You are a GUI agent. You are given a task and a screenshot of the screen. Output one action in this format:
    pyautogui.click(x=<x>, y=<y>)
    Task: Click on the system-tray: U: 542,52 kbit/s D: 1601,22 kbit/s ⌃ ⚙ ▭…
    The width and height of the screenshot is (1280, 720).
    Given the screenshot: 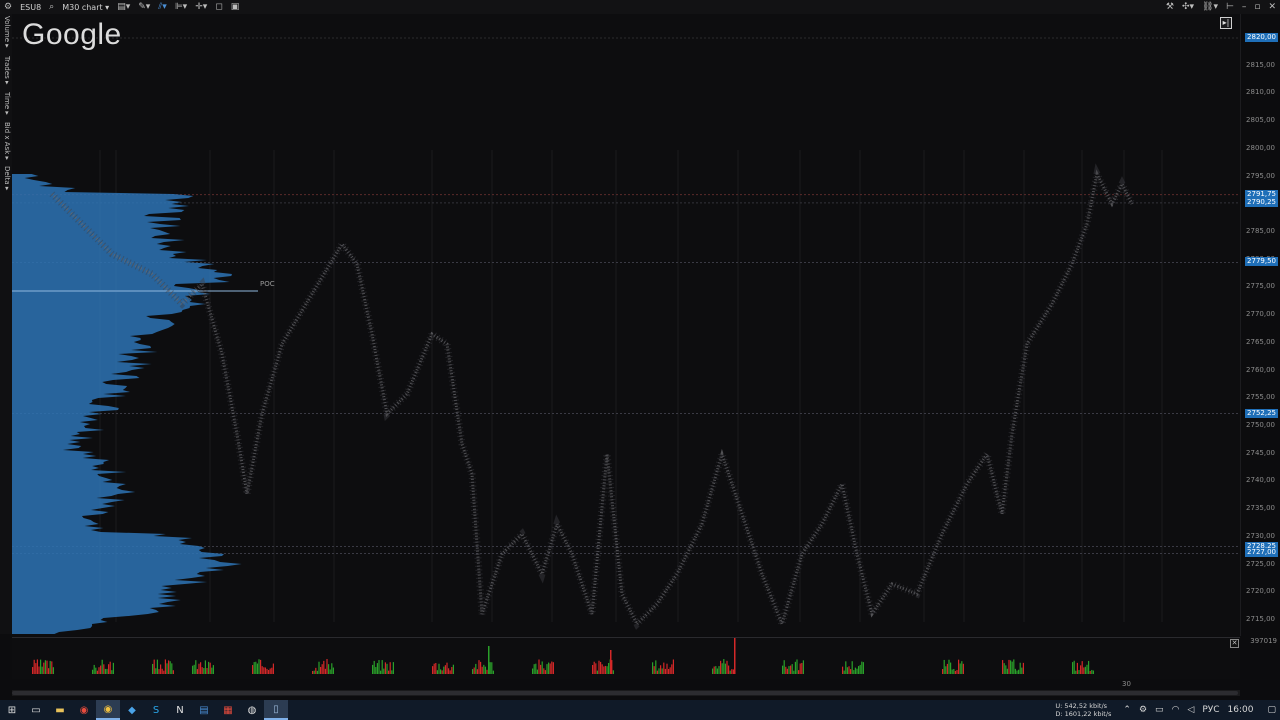 What is the action you would take?
    pyautogui.click(x=1167, y=710)
    